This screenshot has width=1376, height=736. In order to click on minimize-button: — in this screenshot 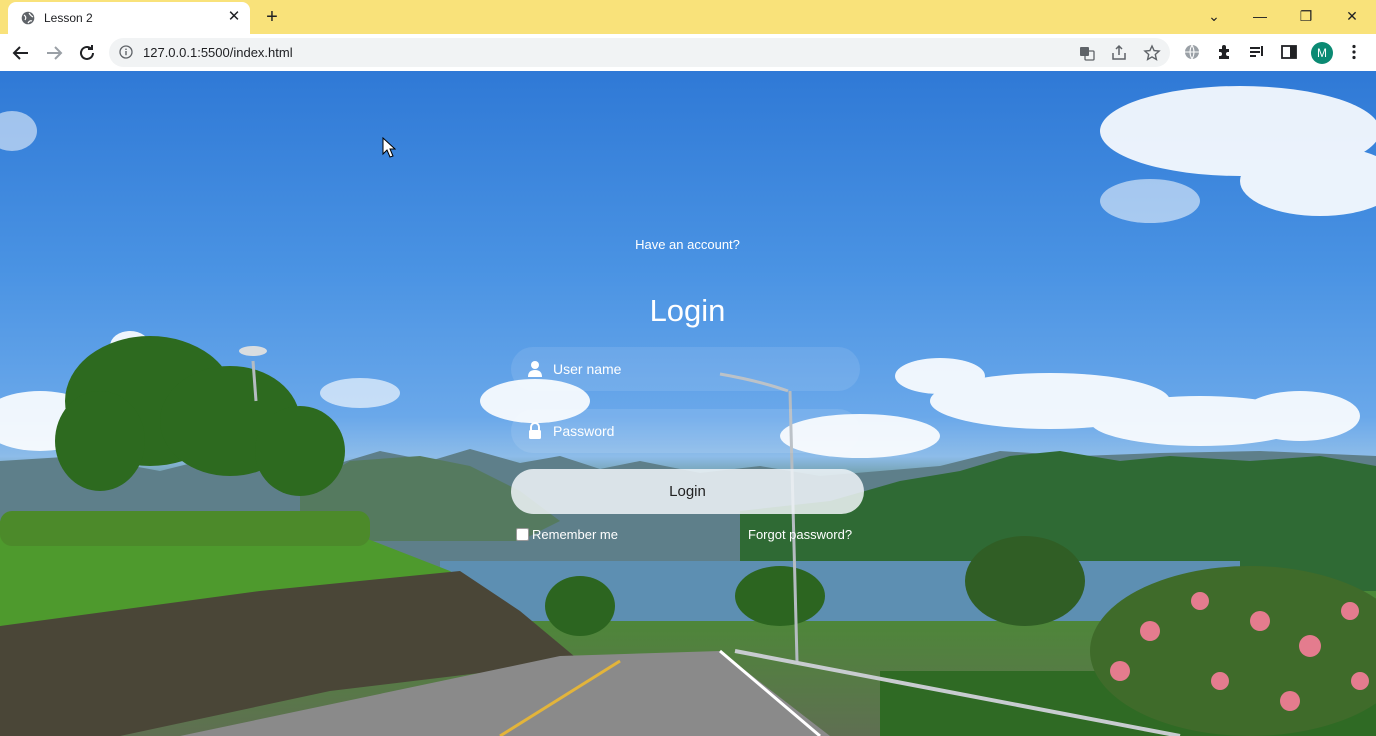, I will do `click(1260, 16)`.